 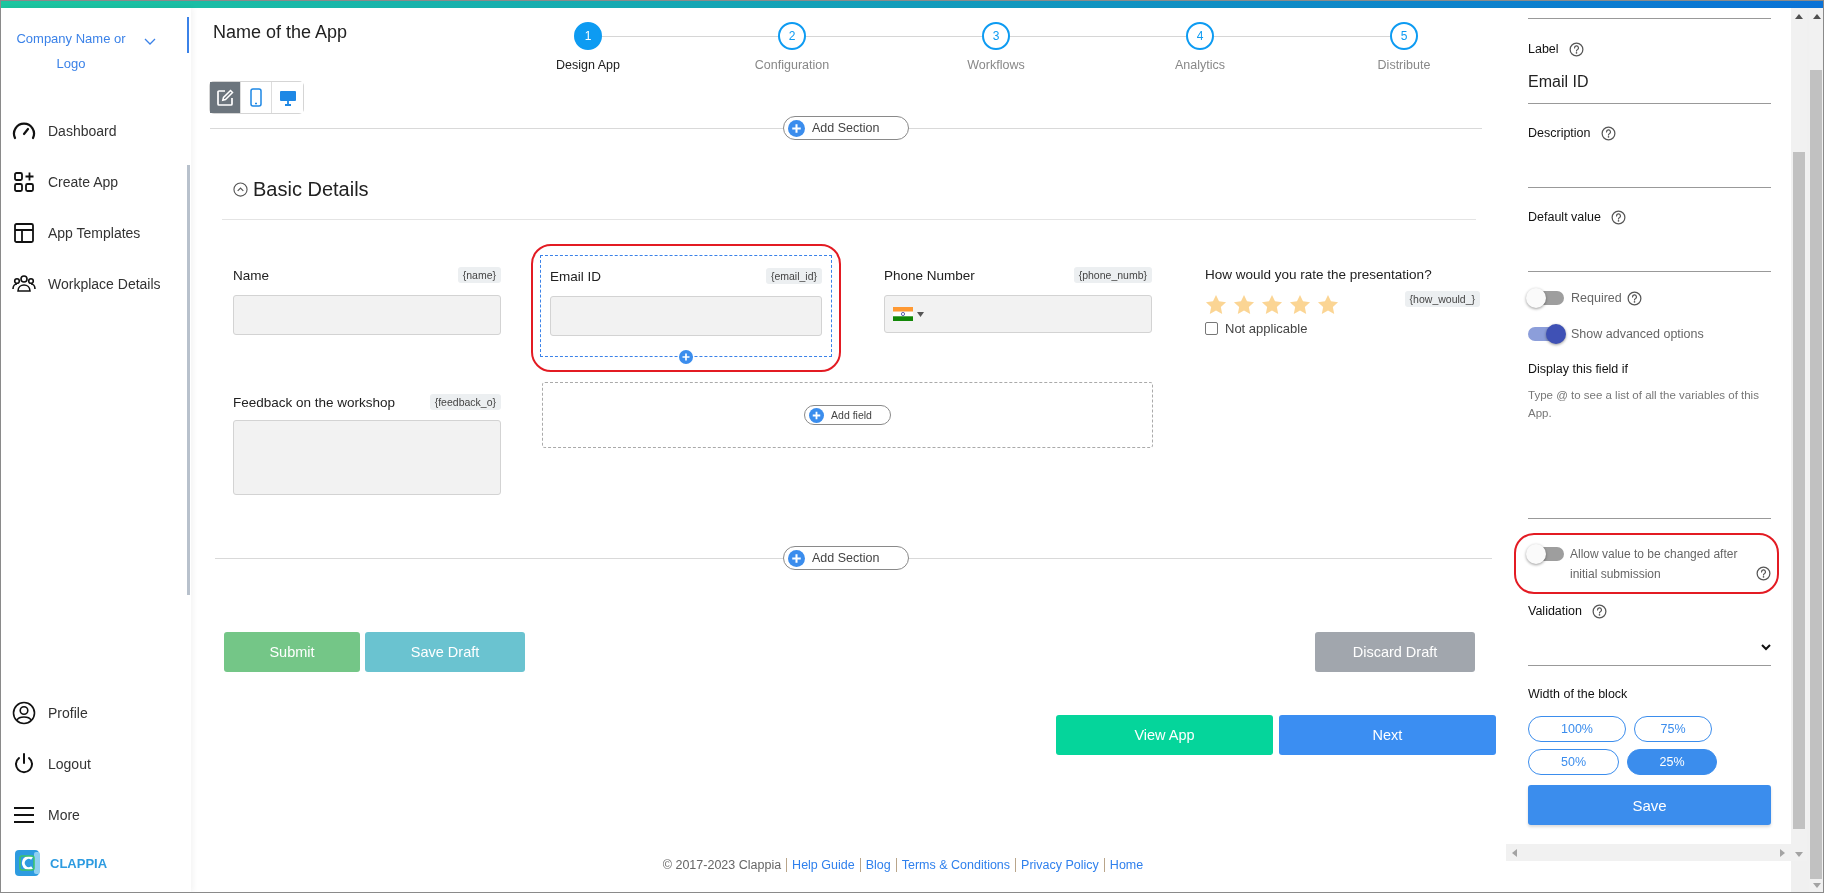 What do you see at coordinates (903, 314) in the screenshot?
I see `flag-icon` at bounding box center [903, 314].